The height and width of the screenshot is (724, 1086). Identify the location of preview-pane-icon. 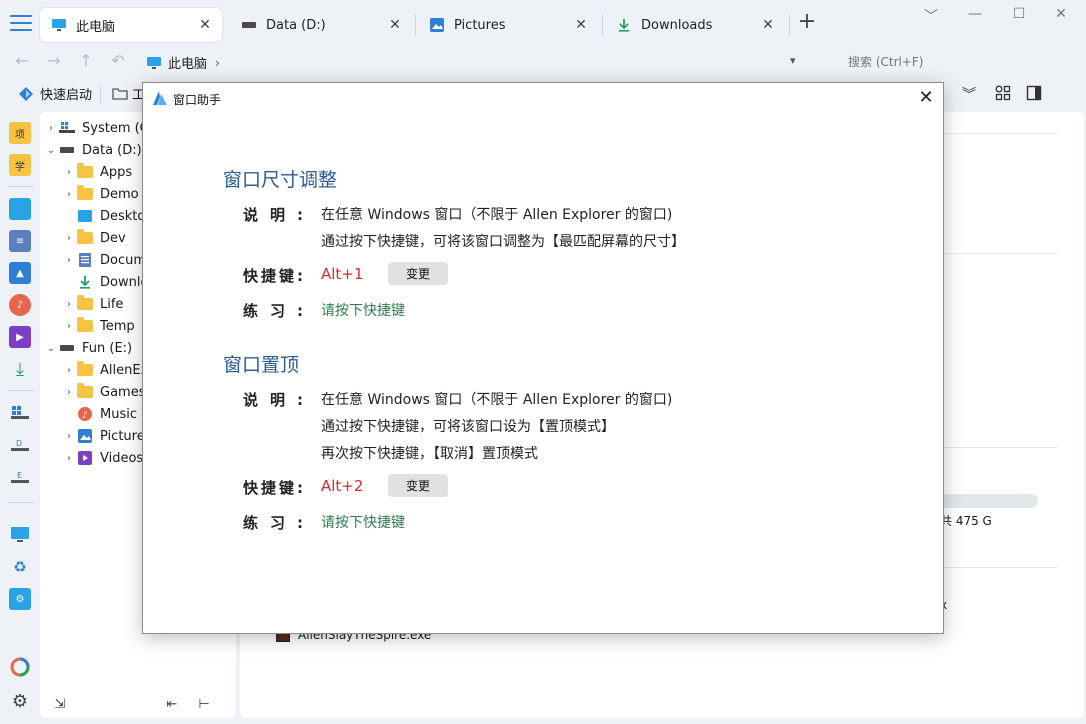
(1034, 93).